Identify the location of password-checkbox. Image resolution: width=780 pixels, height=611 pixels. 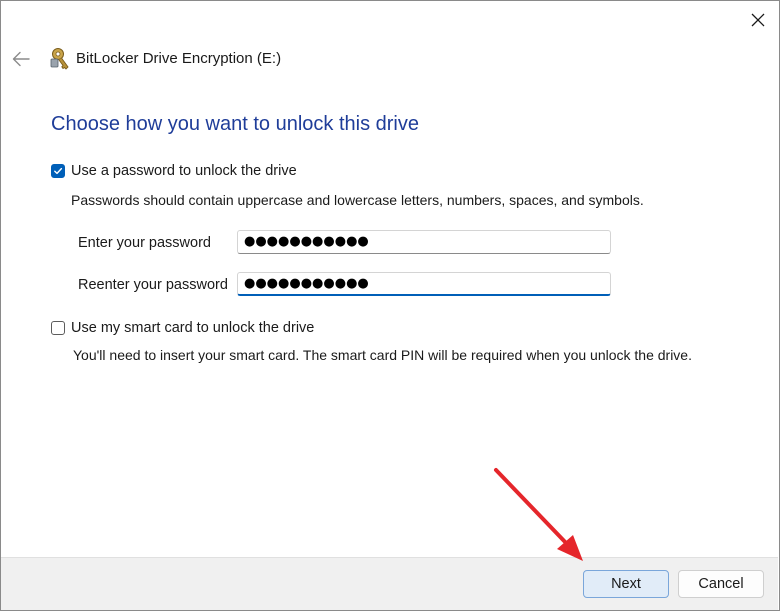
(58, 171).